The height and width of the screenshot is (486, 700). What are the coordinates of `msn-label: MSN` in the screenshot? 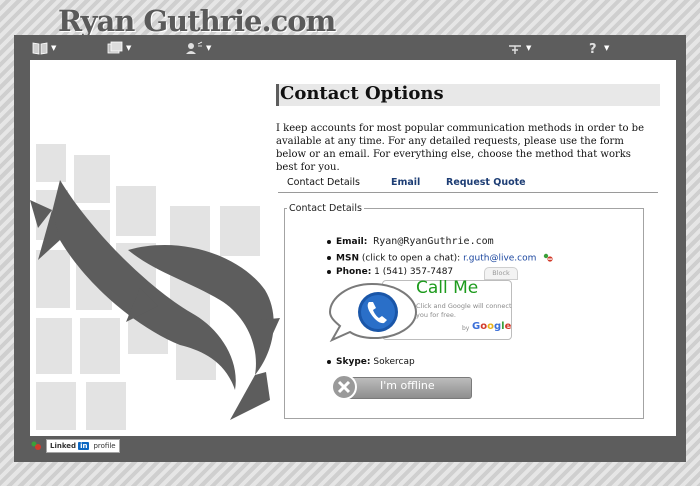 It's located at (347, 258).